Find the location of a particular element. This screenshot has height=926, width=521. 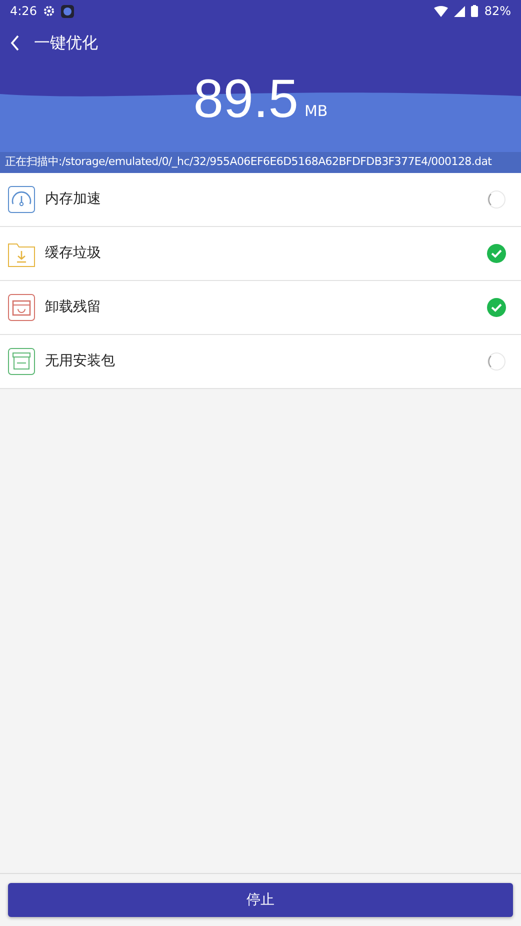

page-title: 一键优化 is located at coordinates (66, 43).